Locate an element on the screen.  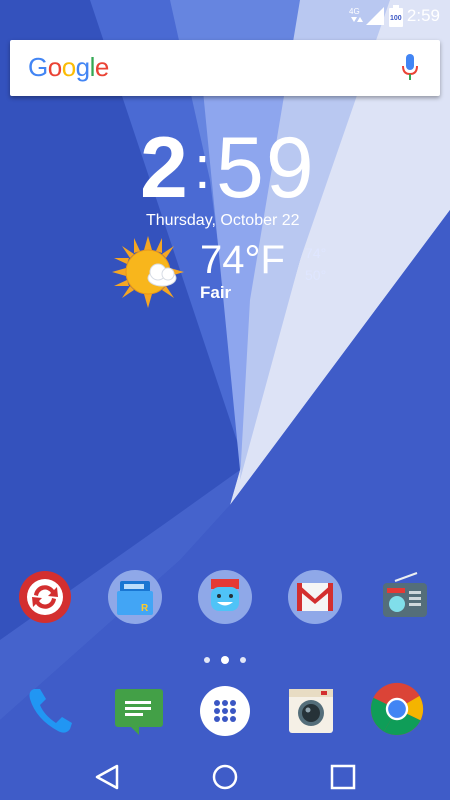
svg-text: R is located at coordinates (145, 608).